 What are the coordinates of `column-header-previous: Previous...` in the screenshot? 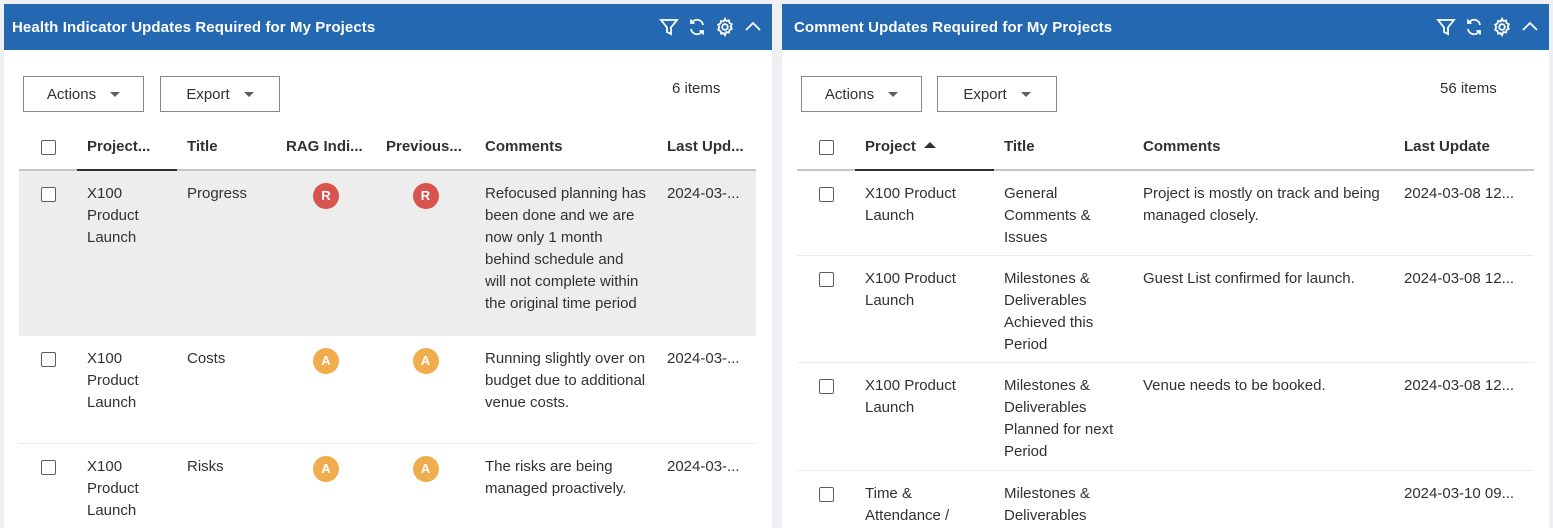 It's located at (425, 147).